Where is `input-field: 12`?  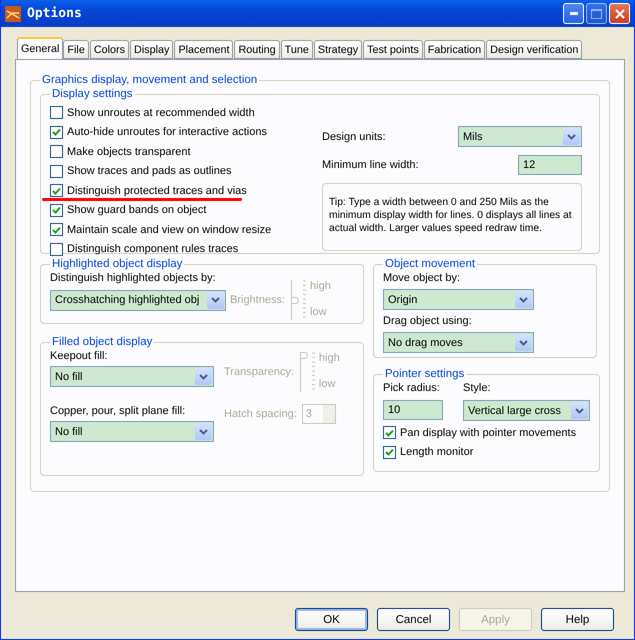
input-field: 12 is located at coordinates (550, 165).